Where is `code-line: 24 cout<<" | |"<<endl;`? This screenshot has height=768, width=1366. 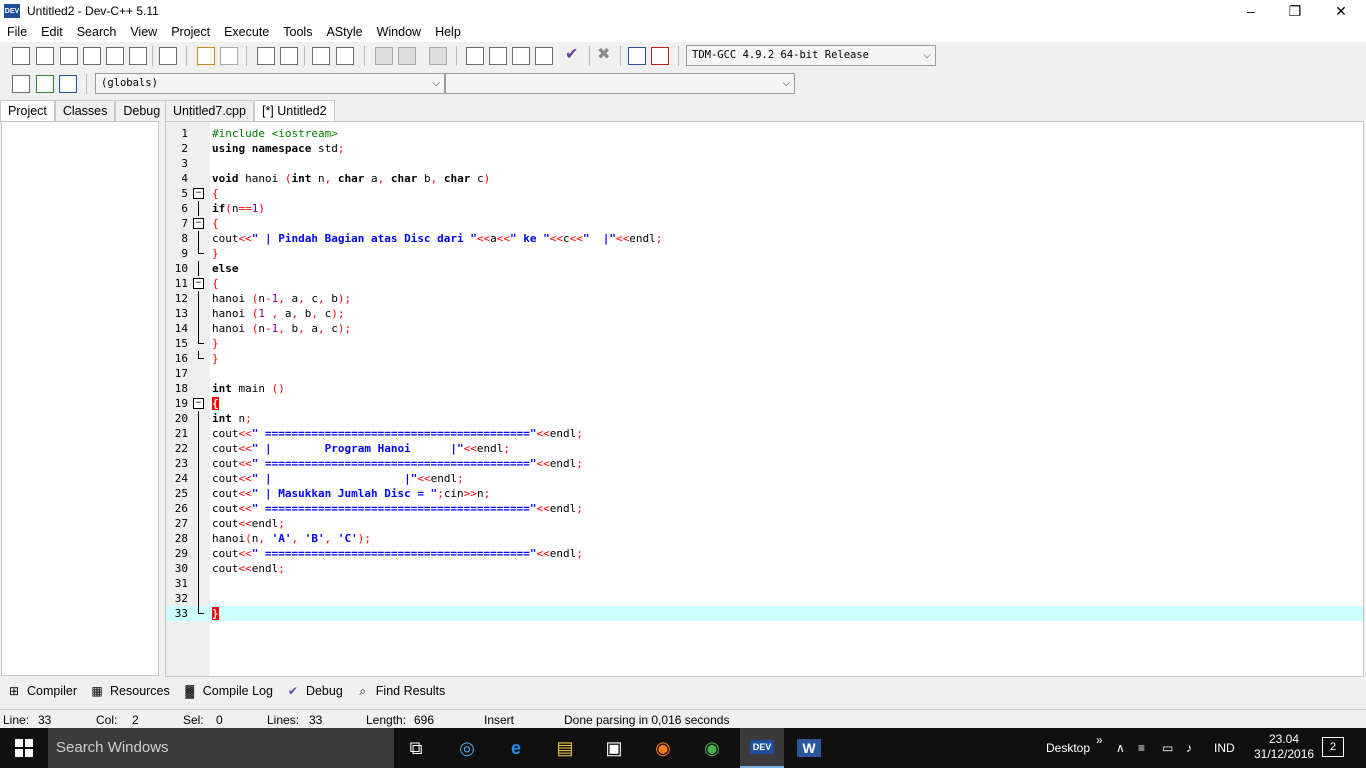 code-line: 24 cout<<" | |"<<endl; is located at coordinates (764, 478).